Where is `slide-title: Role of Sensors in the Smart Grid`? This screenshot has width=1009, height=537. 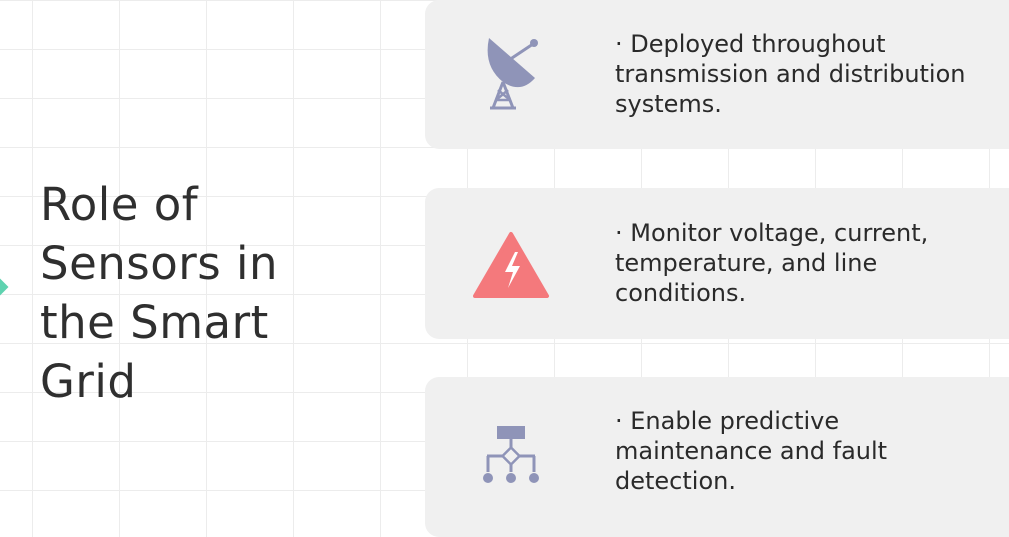
slide-title: Role of Sensors in the Smart Grid is located at coordinates (159, 293).